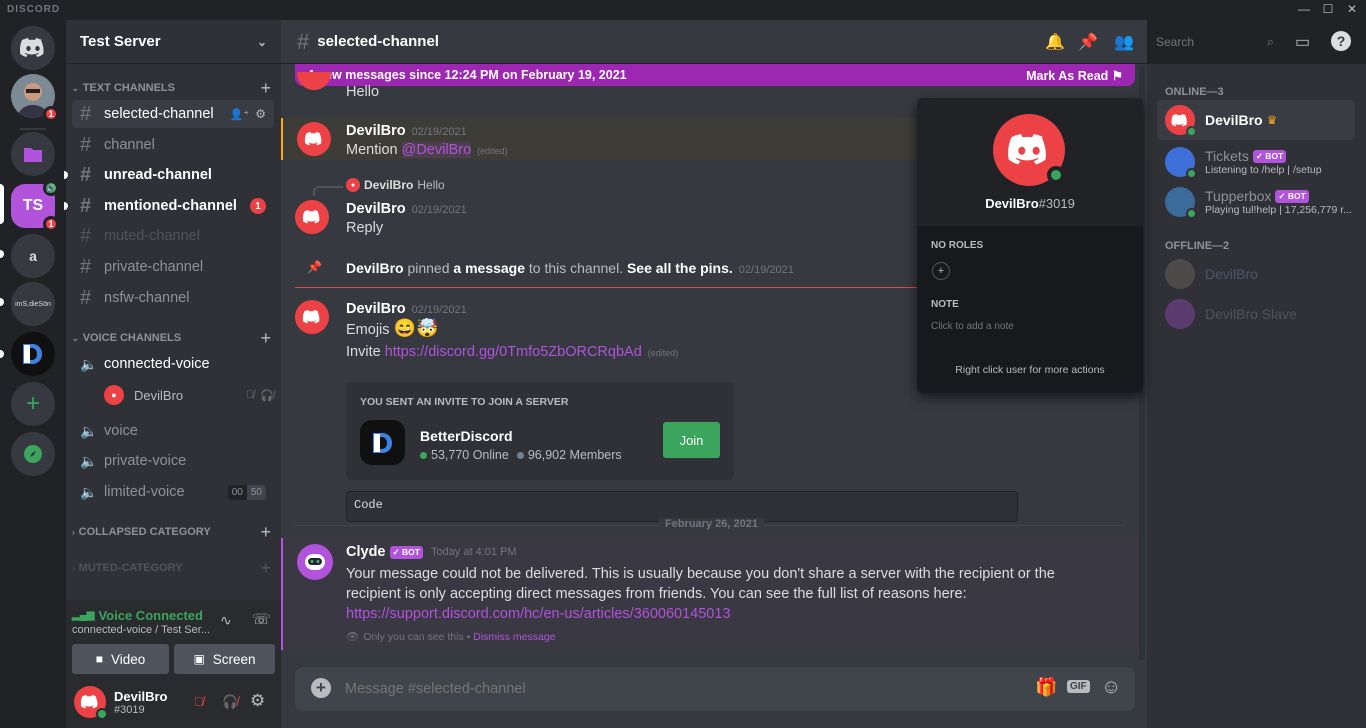 The width and height of the screenshot is (1366, 728). I want to click on bell-icon: 🔔, so click(1055, 42).